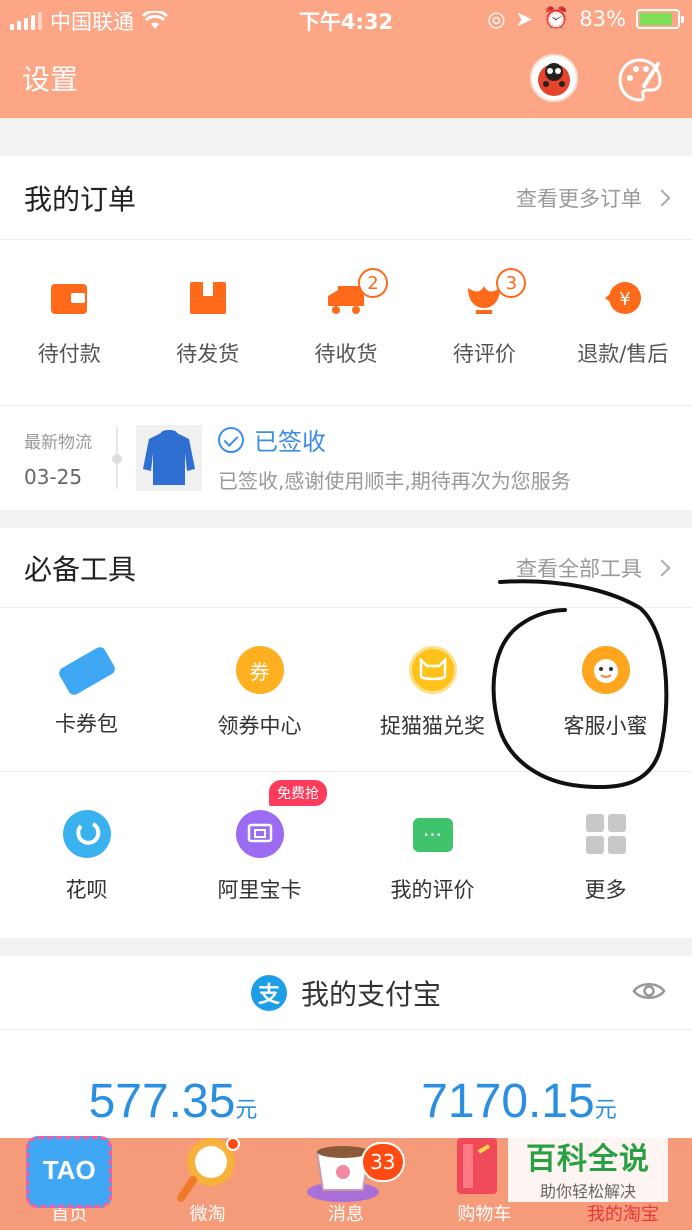 The image size is (692, 1230). Describe the element at coordinates (208, 354) in the screenshot. I see `order-label: 待发货` at that location.